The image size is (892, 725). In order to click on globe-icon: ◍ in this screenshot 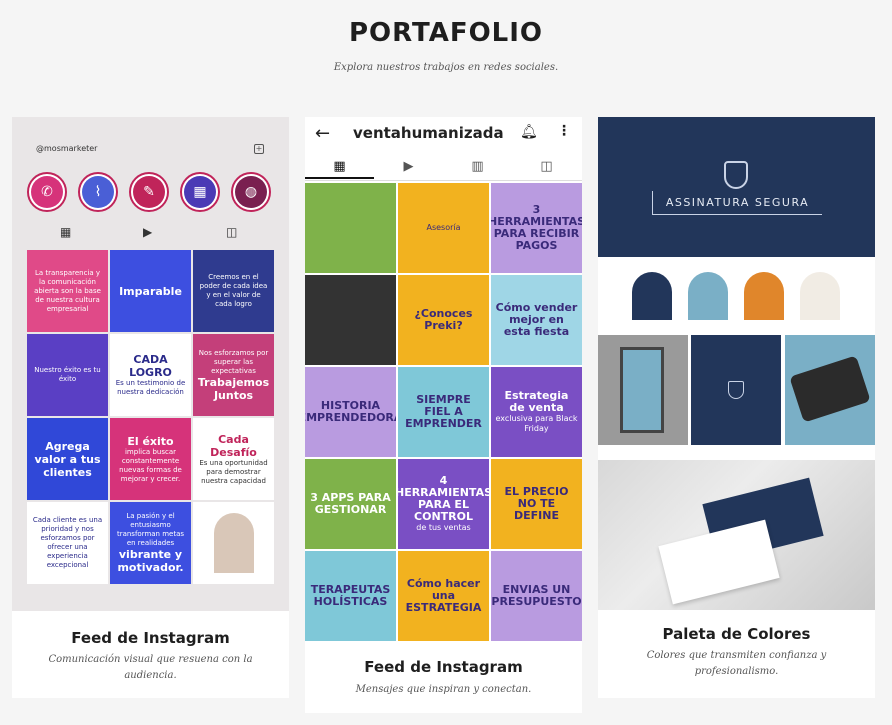, I will do `click(251, 192)`.